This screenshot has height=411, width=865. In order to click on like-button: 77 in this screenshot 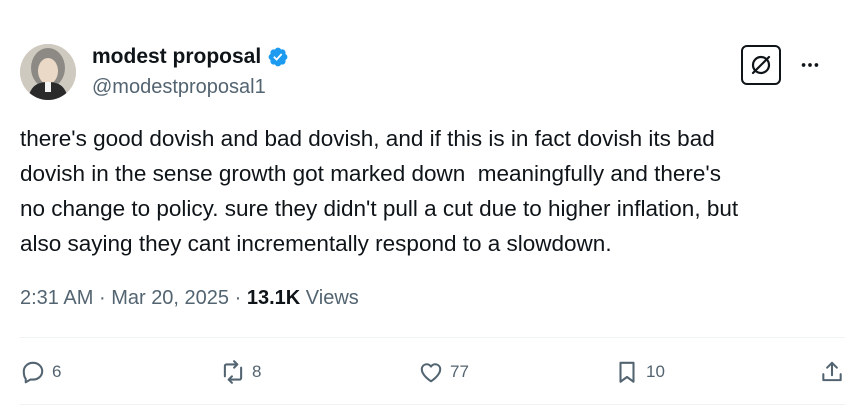, I will do `click(443, 372)`.